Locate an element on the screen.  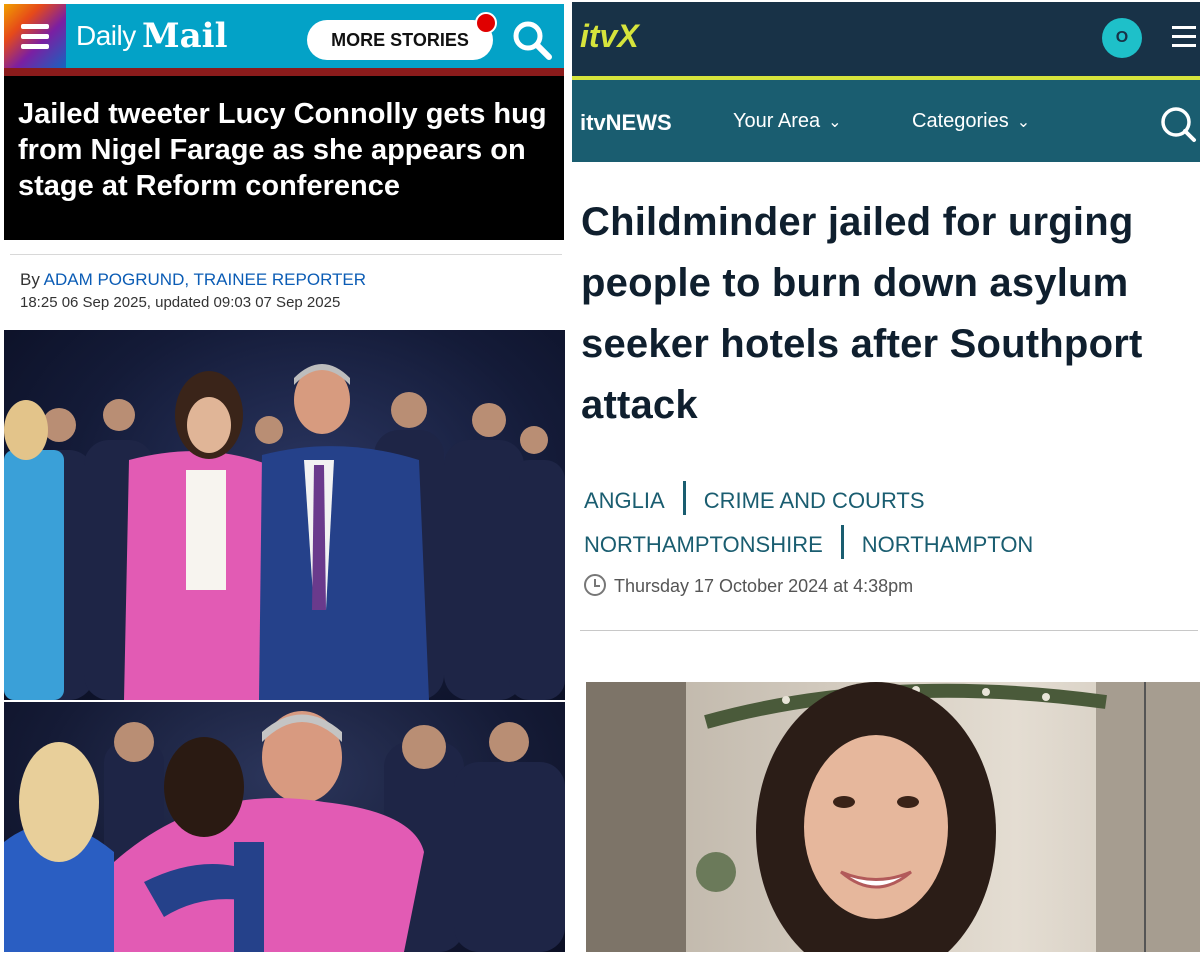
timestamp-text: Thursday 17 October 2024 at 4:38pm is located at coordinates (764, 586).